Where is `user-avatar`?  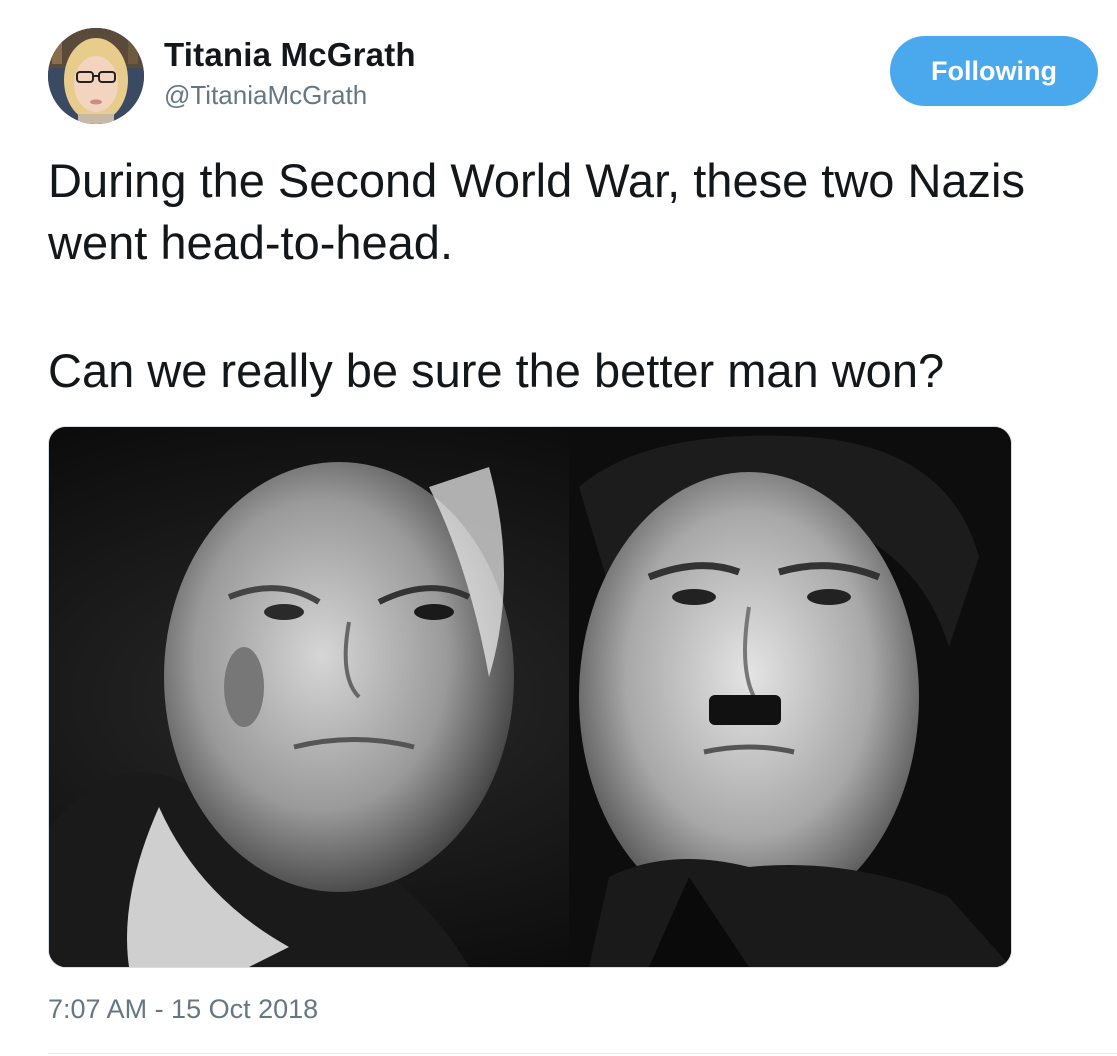
user-avatar is located at coordinates (96, 76).